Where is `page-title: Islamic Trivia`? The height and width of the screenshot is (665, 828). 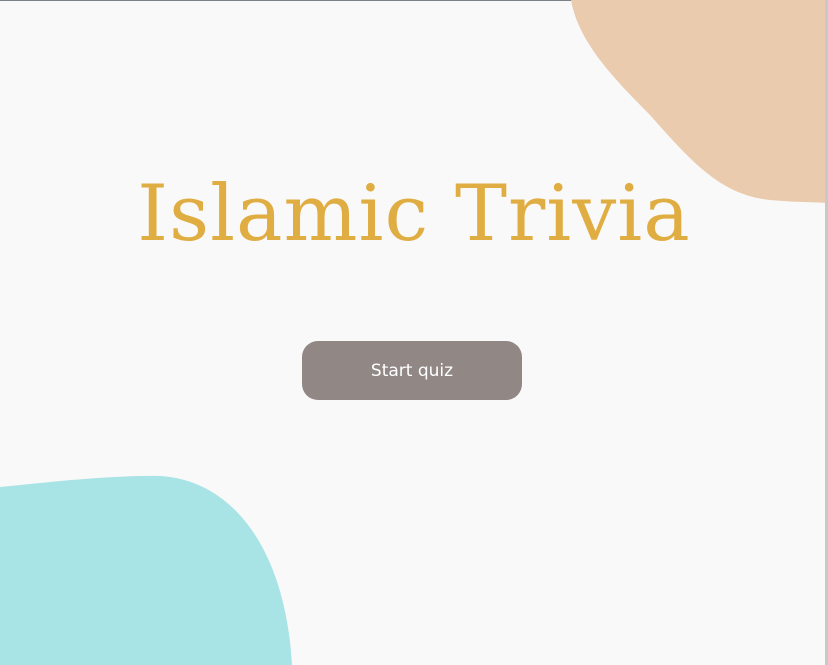
page-title: Islamic Trivia is located at coordinates (414, 214).